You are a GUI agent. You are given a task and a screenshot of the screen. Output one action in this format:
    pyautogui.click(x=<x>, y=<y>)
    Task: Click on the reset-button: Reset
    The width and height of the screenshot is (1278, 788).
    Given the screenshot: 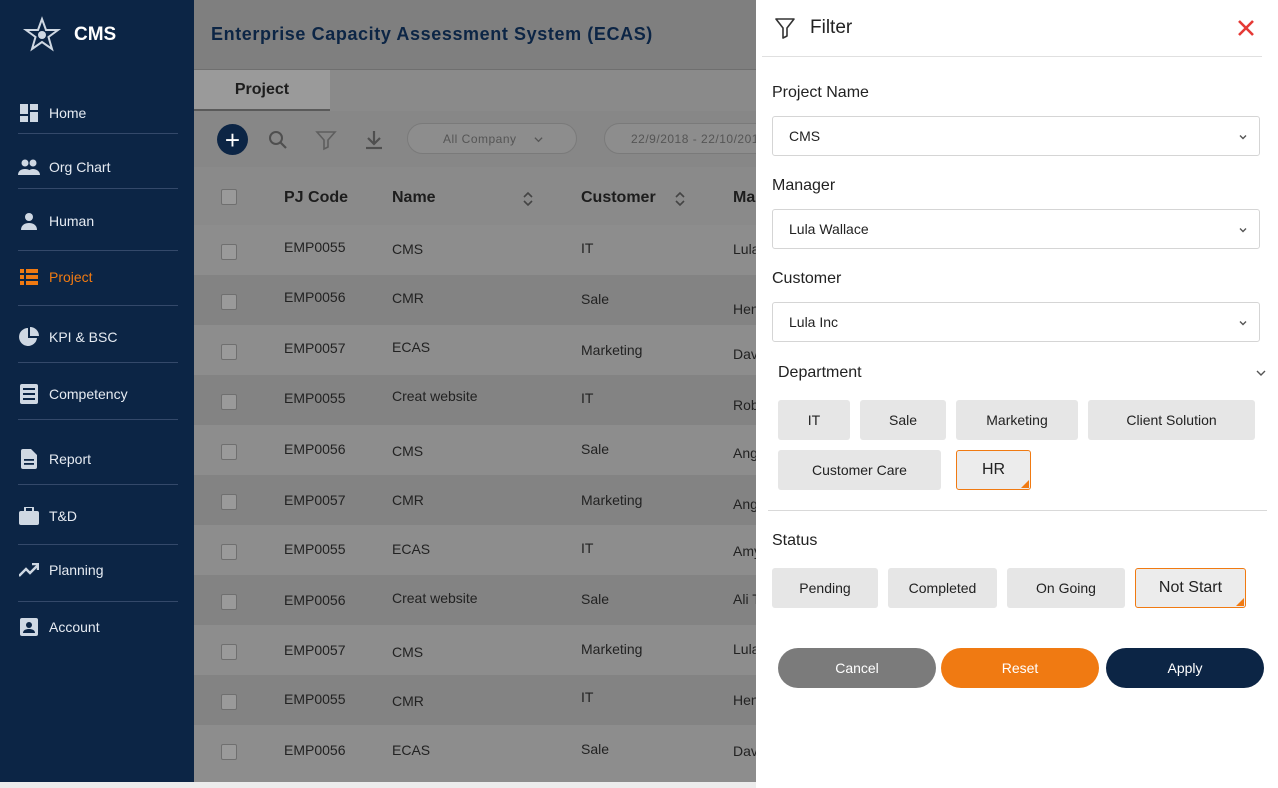 What is the action you would take?
    pyautogui.click(x=1020, y=668)
    